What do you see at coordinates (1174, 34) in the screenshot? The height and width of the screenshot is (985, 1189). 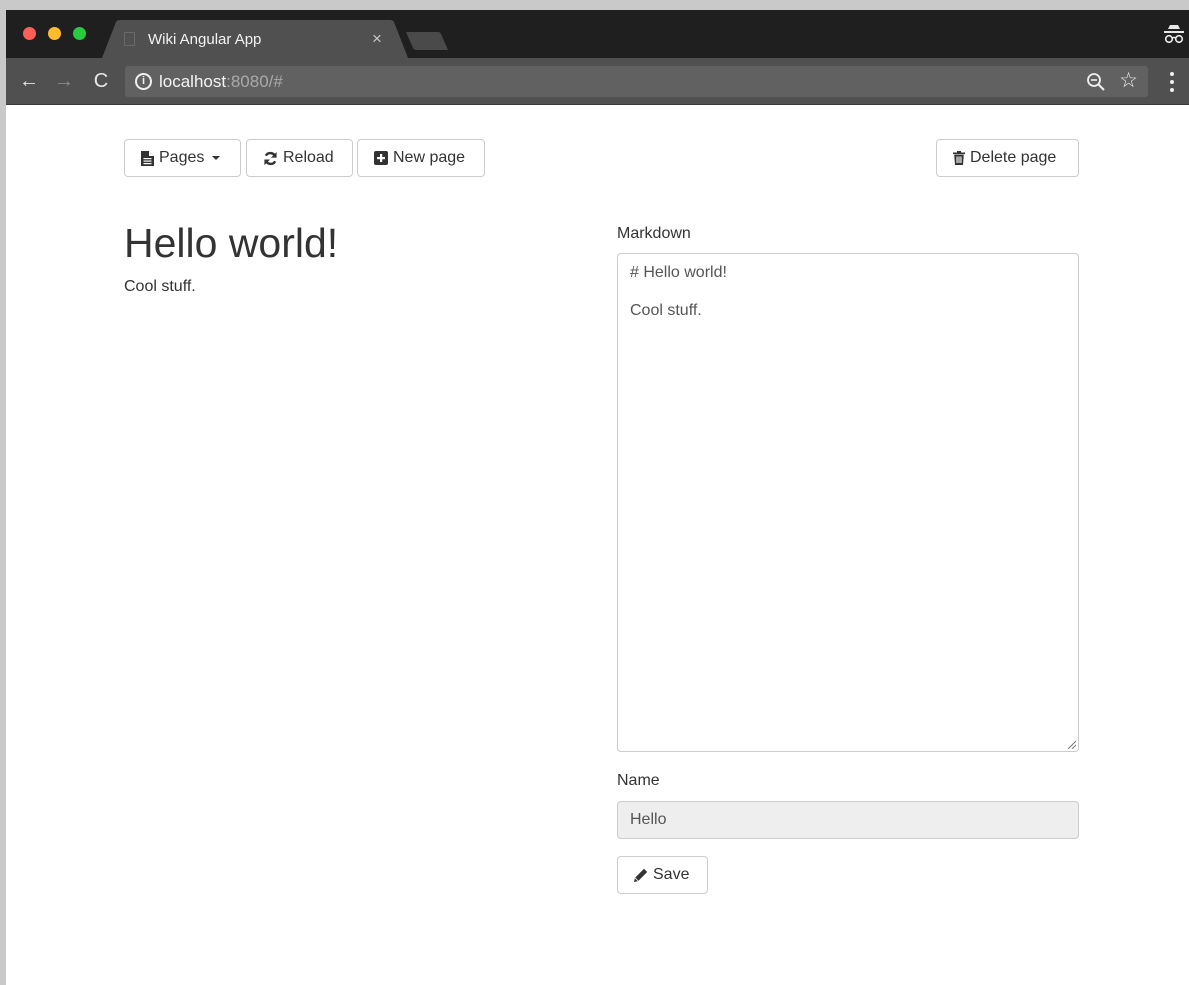 I see `incognito-icon` at bounding box center [1174, 34].